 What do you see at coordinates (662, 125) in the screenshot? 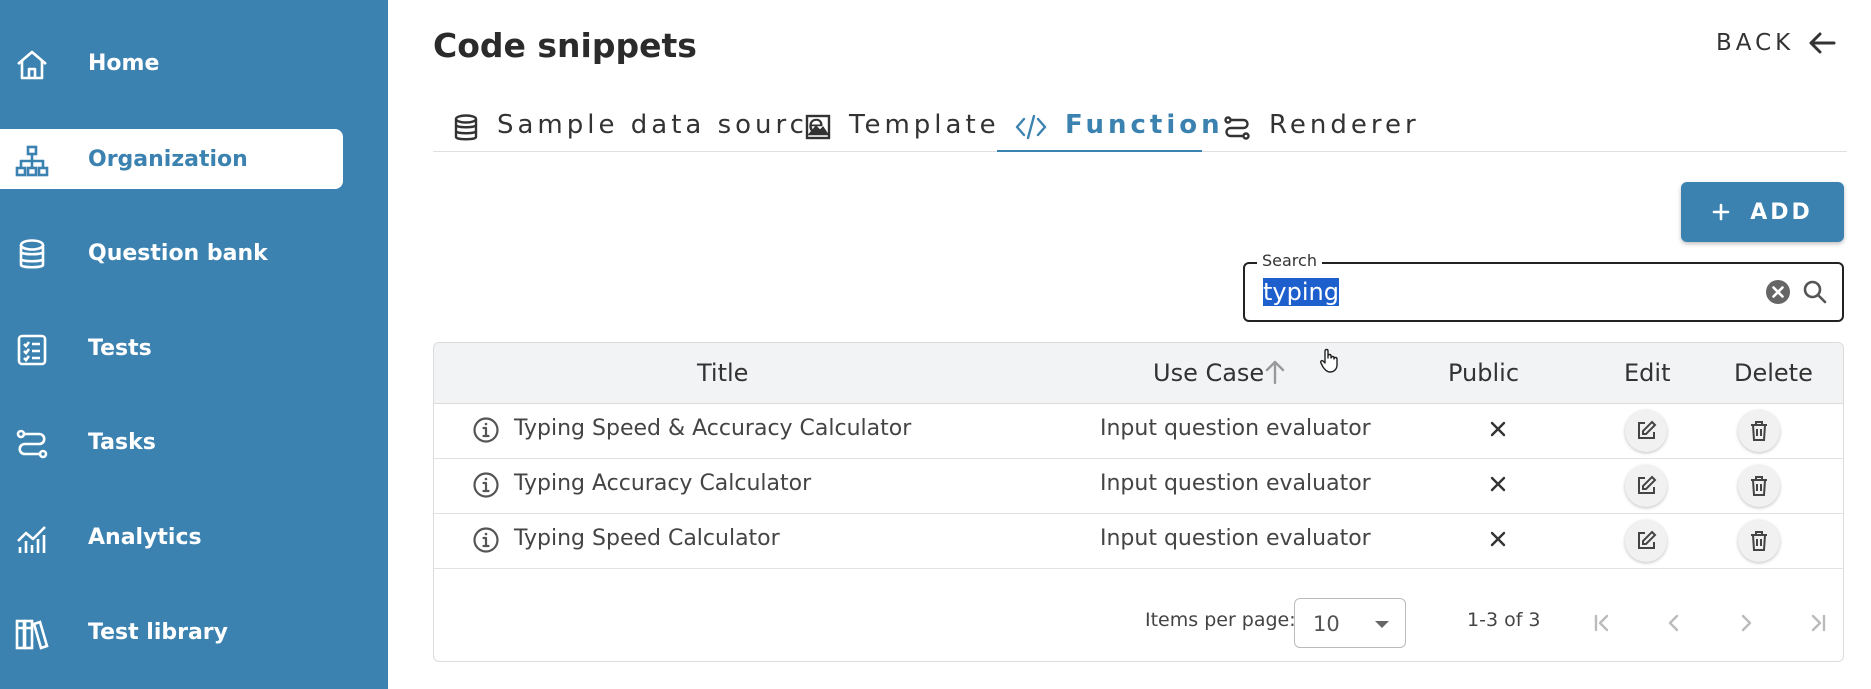
I see `tab-label: Sample data source` at bounding box center [662, 125].